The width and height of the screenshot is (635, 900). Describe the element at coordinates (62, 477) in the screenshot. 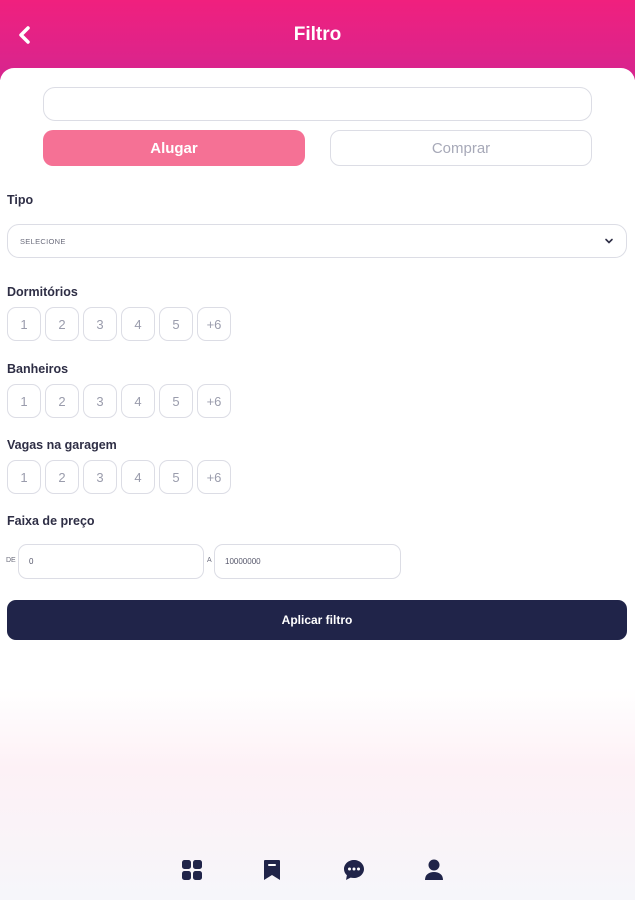

I see `garage-option-2: 2` at that location.